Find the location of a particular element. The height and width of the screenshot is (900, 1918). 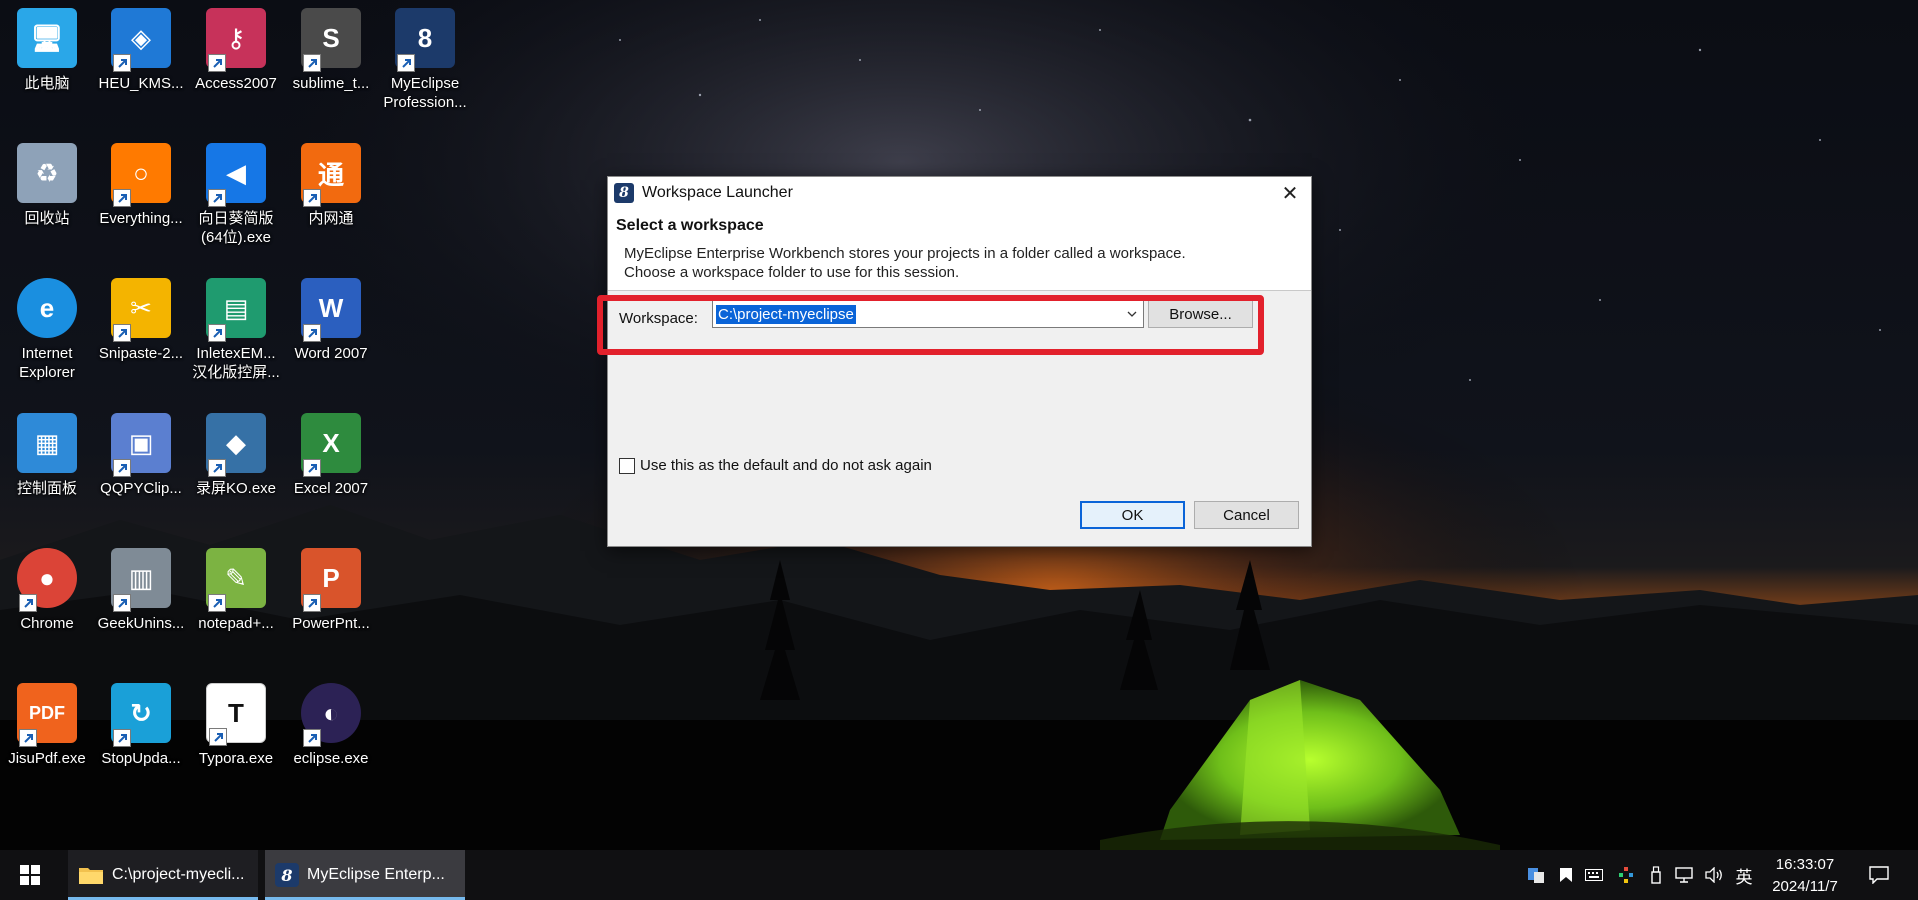

desktop-icon-word: W Word 2007 is located at coordinates (331, 338).